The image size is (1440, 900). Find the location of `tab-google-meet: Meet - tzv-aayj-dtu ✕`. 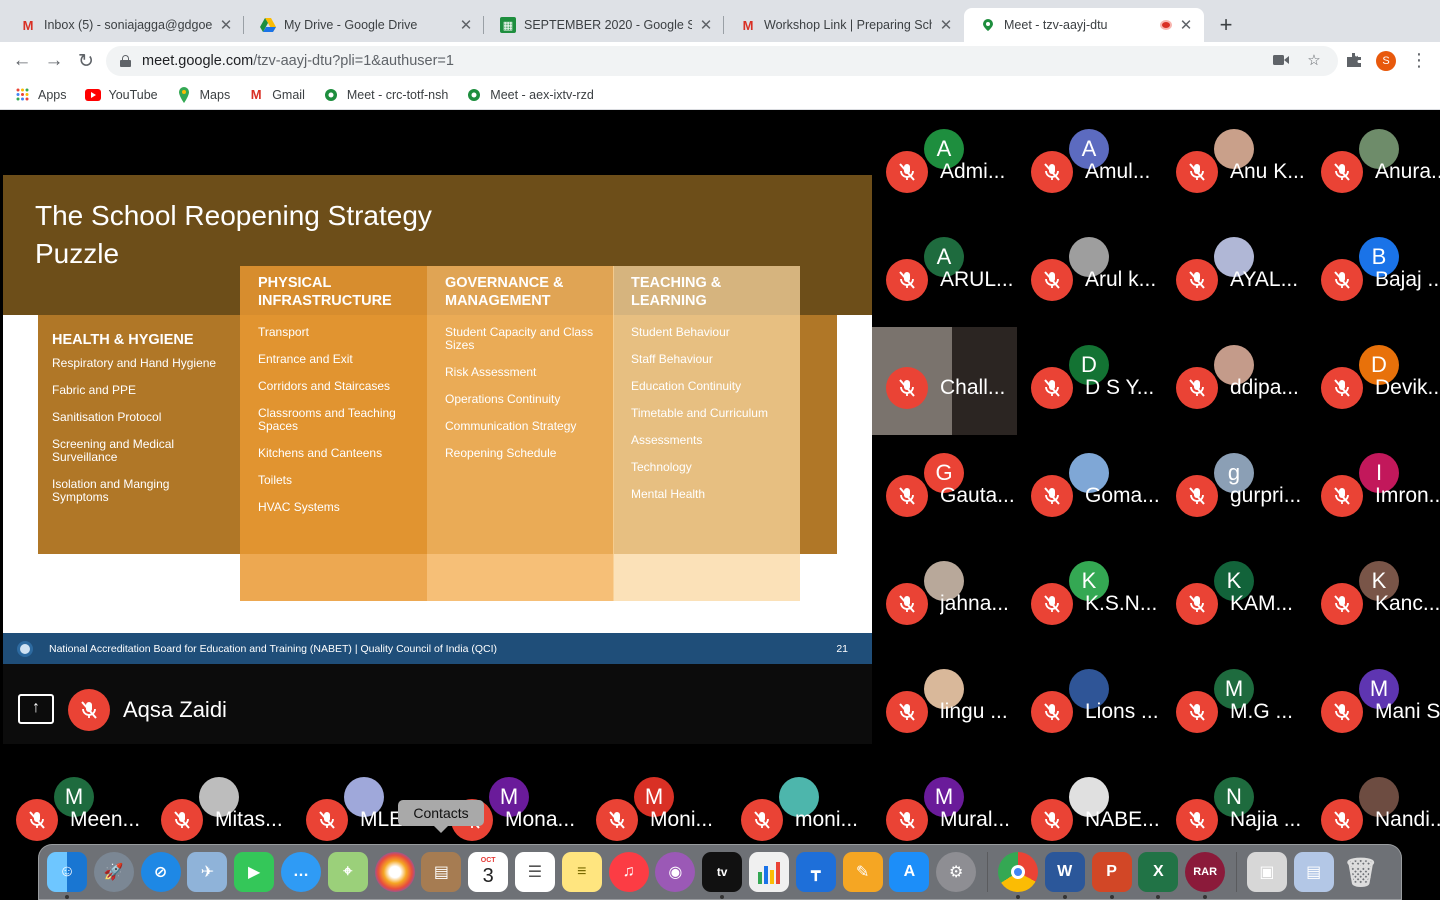

tab-google-meet: Meet - tzv-aayj-dtu ✕ is located at coordinates (1084, 25).